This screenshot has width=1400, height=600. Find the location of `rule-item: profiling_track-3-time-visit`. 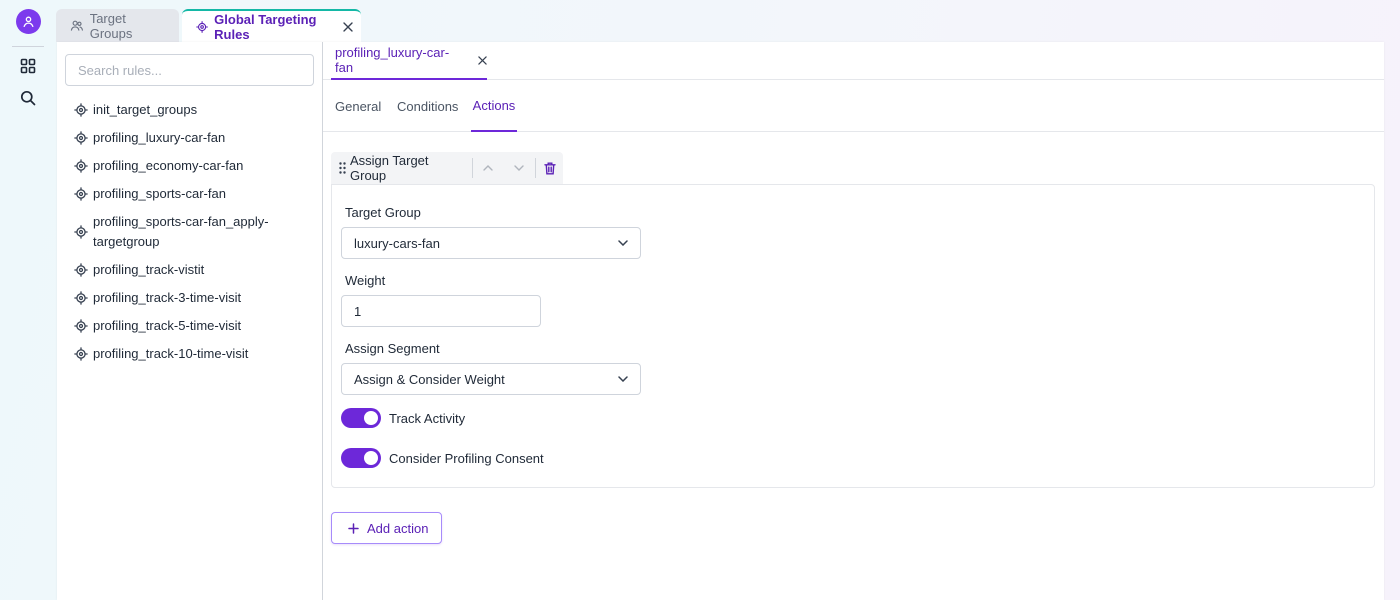

rule-item: profiling_track-3-time-visit is located at coordinates (194, 298).